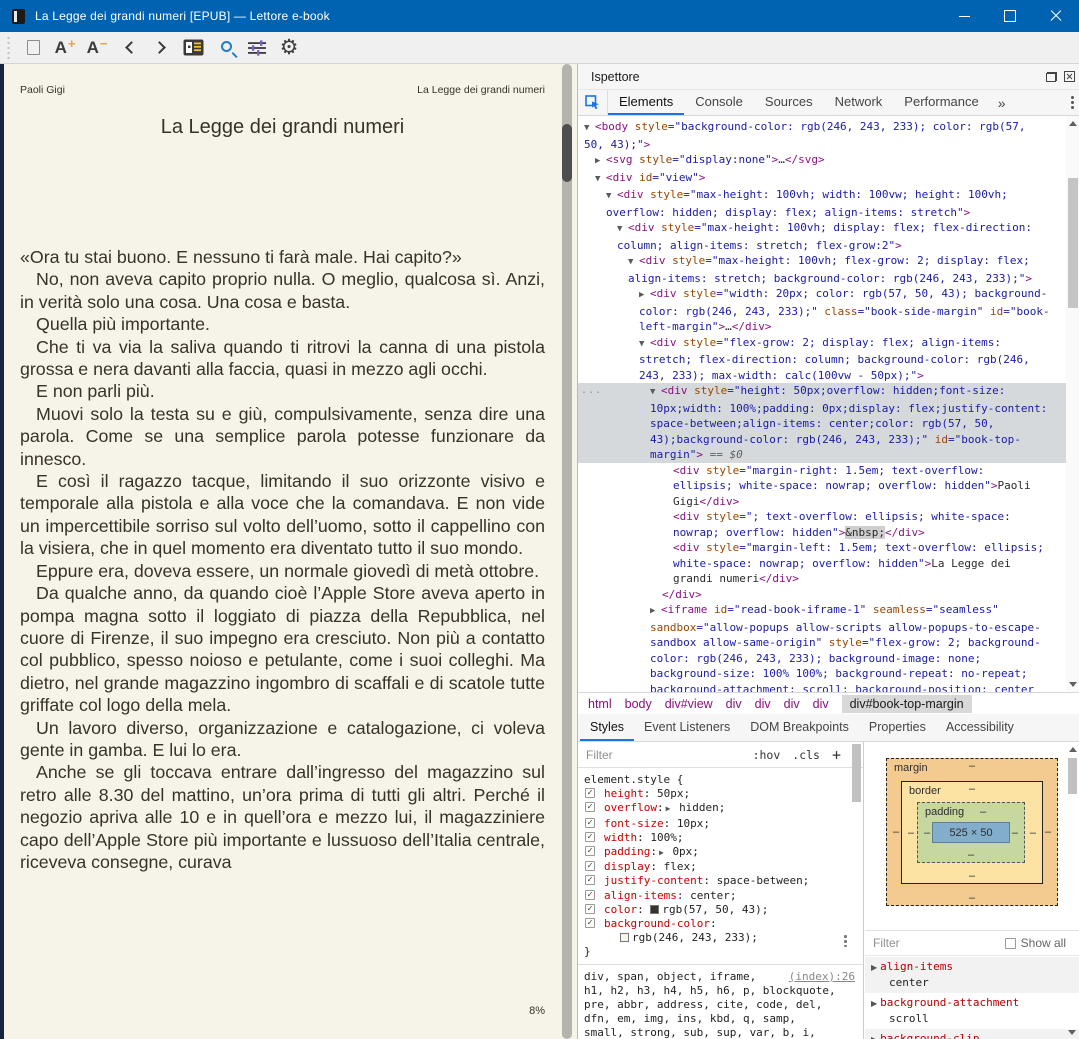 This screenshot has width=1079, height=1039. I want to click on box-model-padding: padding – – – – 525 × 50, so click(971, 832).